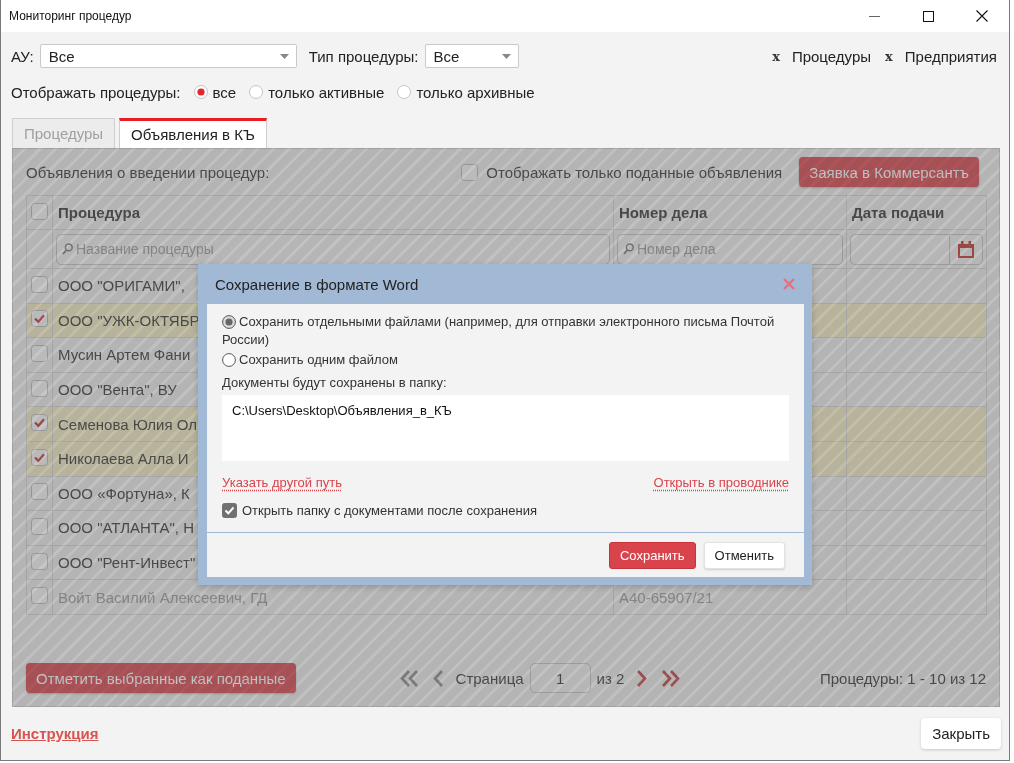 The height and width of the screenshot is (763, 1014). What do you see at coordinates (117, 390) in the screenshot?
I see `procedure-name: ООО "Вента", ВУ` at bounding box center [117, 390].